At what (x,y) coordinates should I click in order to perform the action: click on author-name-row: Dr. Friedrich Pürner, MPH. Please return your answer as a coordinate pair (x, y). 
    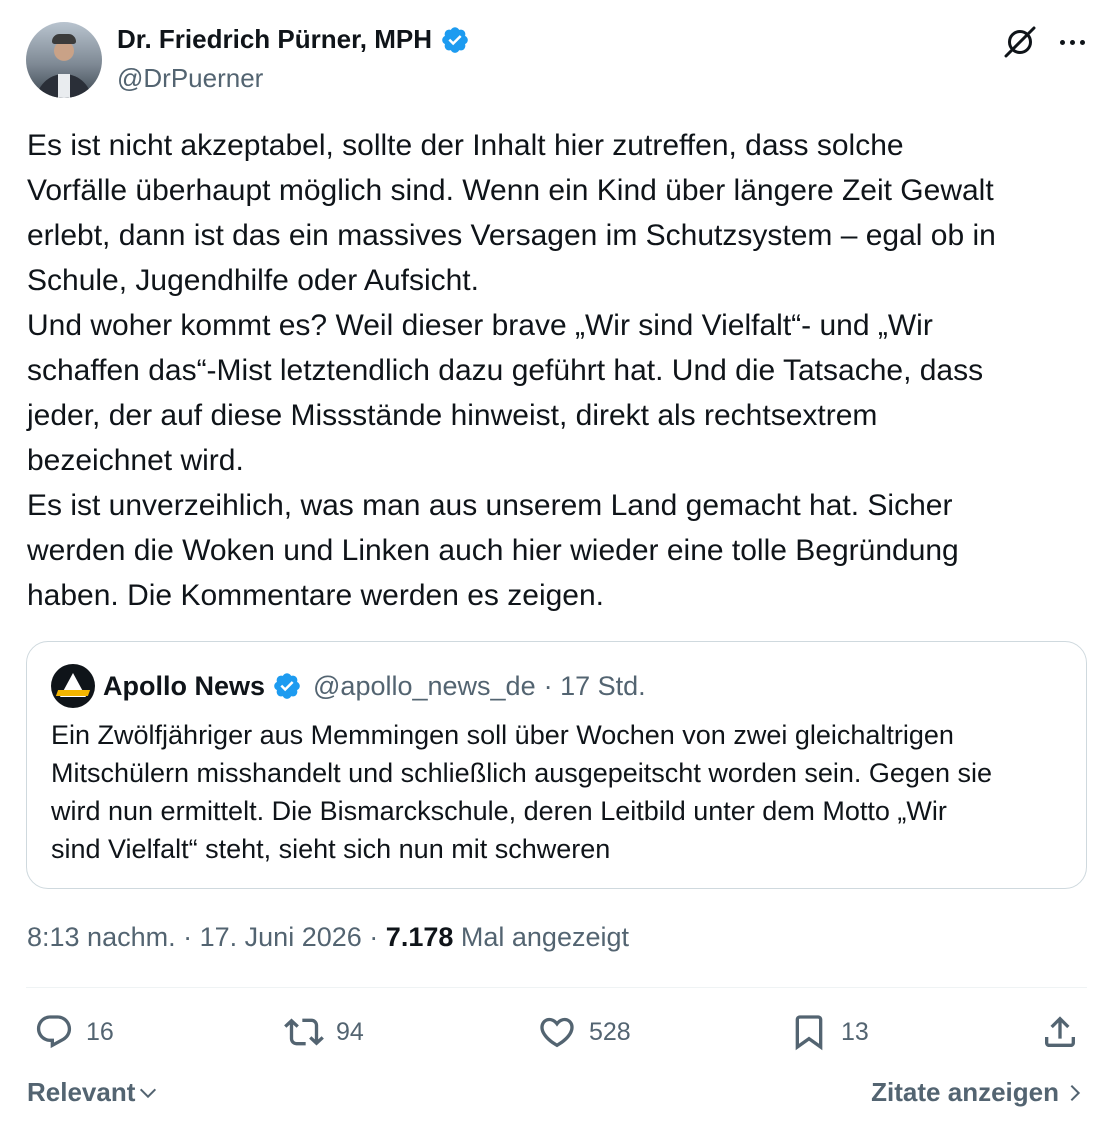
    Looking at the image, I should click on (293, 39).